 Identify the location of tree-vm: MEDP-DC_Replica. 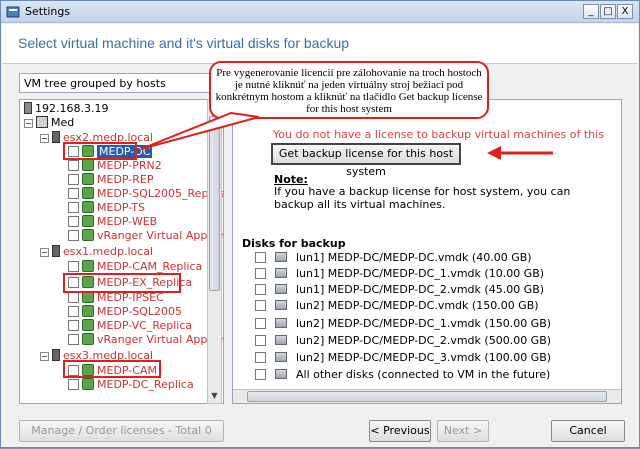
(131, 385).